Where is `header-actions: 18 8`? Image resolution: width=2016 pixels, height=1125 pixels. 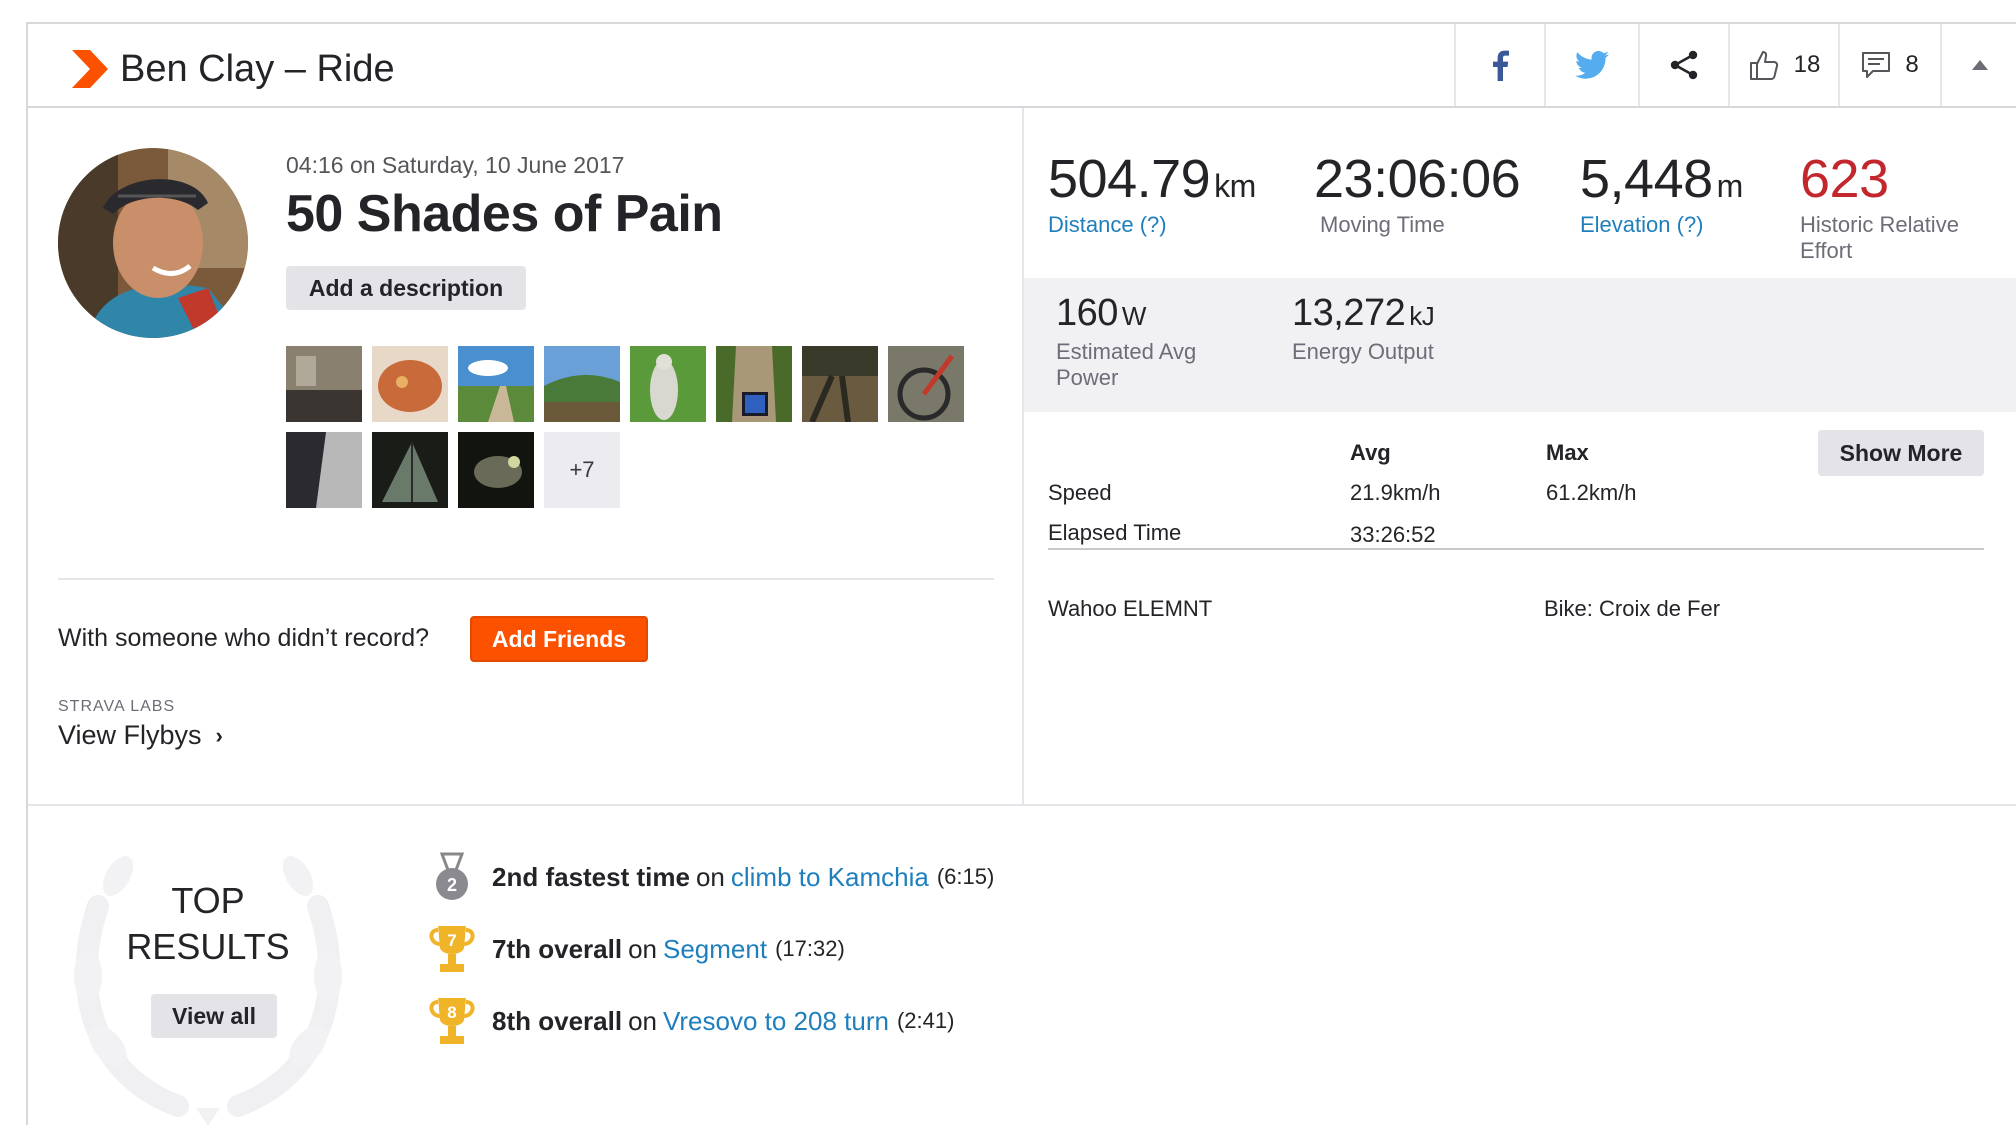 header-actions: 18 8 is located at coordinates (1735, 65).